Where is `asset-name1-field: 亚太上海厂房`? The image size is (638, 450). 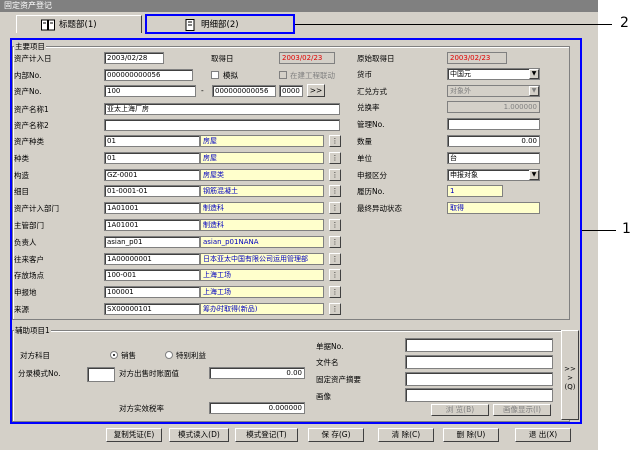 asset-name1-field: 亚太上海厂房 is located at coordinates (222, 109).